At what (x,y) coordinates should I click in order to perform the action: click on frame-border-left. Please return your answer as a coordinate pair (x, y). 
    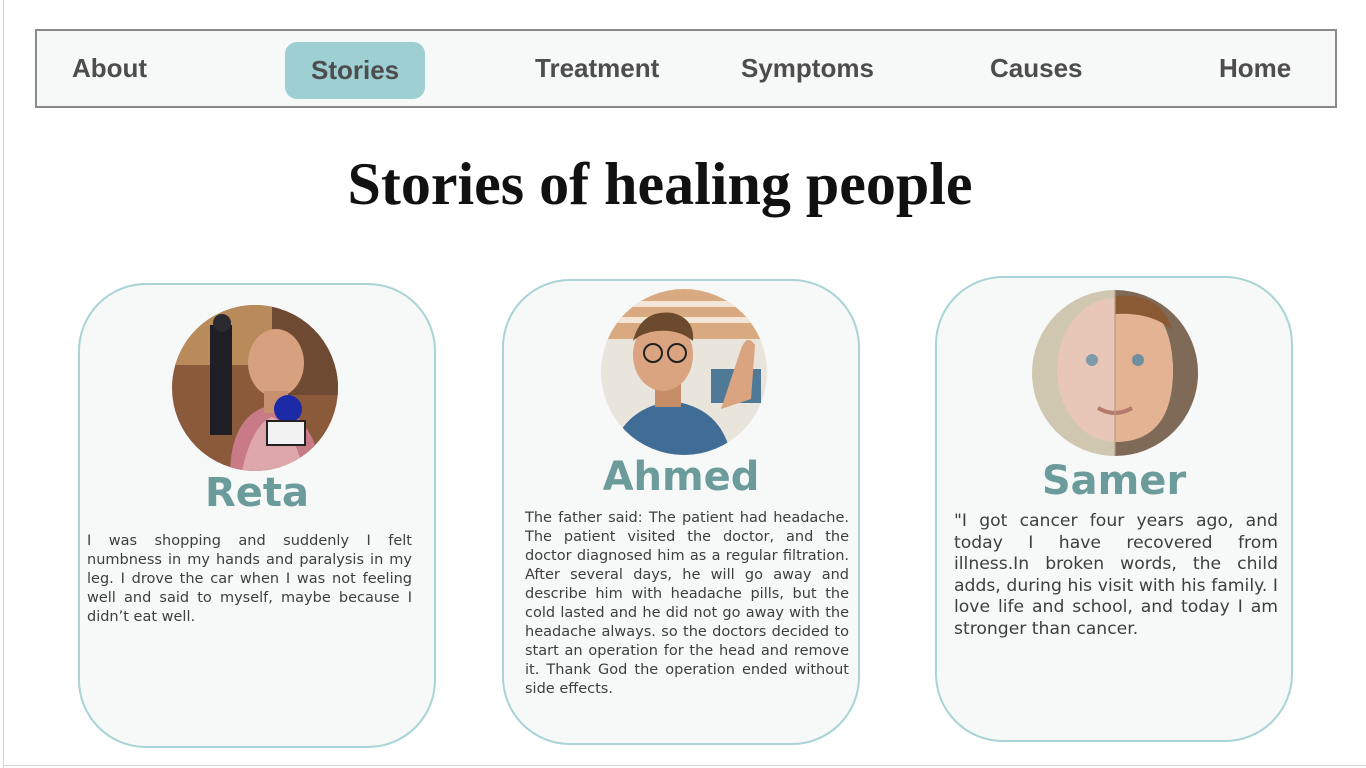
    Looking at the image, I should click on (3, 384).